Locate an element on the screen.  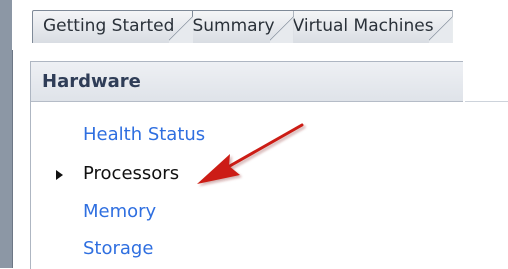
menu-item-storage: Storage is located at coordinates (118, 249).